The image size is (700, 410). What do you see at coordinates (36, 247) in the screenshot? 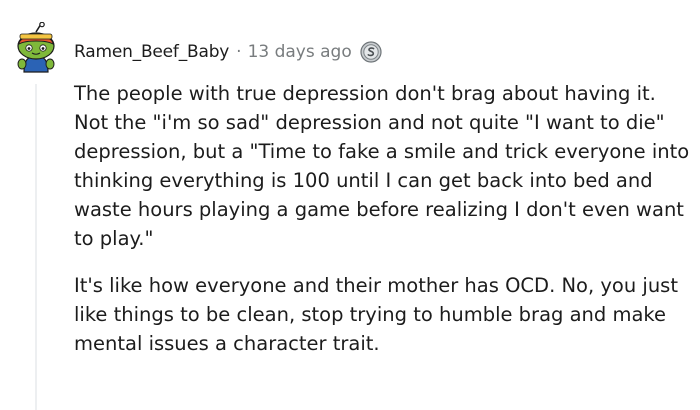
I see `thread-collapse-line` at bounding box center [36, 247].